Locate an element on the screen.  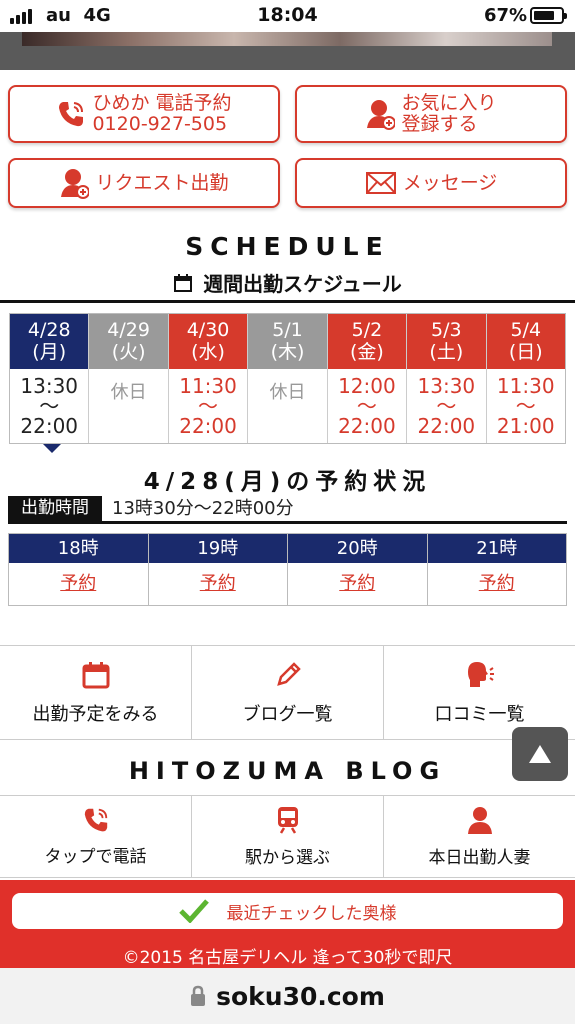
message-label: メッセージ is located at coordinates (450, 182).